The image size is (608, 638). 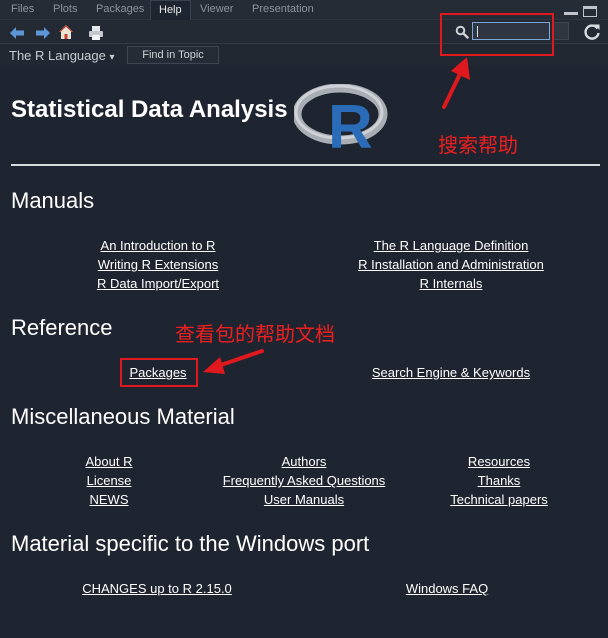 I want to click on link-authors: Authors, so click(x=304, y=461).